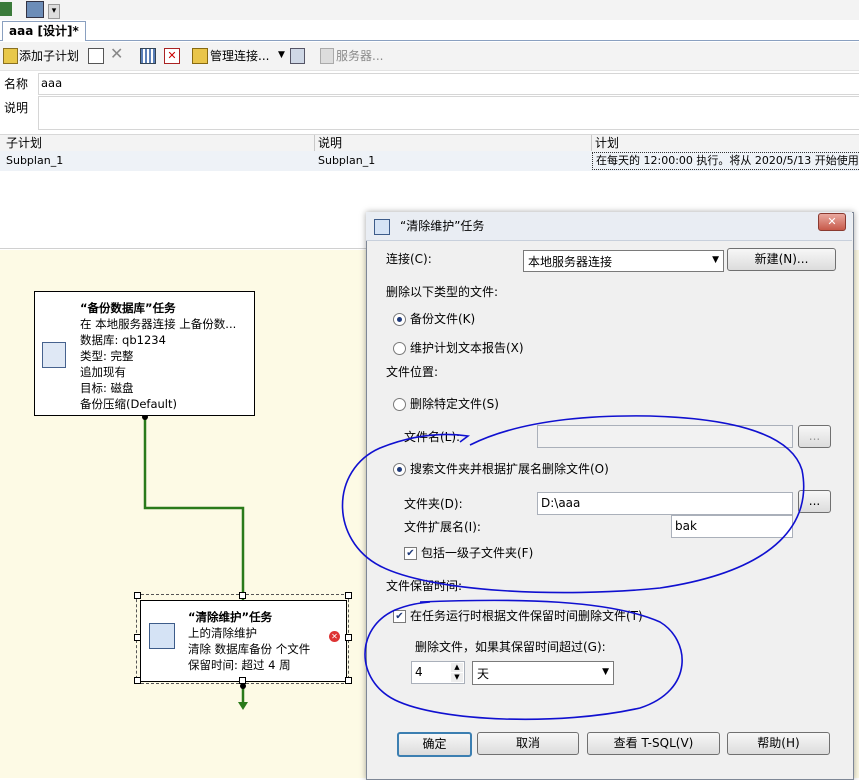  I want to click on backup-task-line: 备份压缩(Default), so click(128, 404).